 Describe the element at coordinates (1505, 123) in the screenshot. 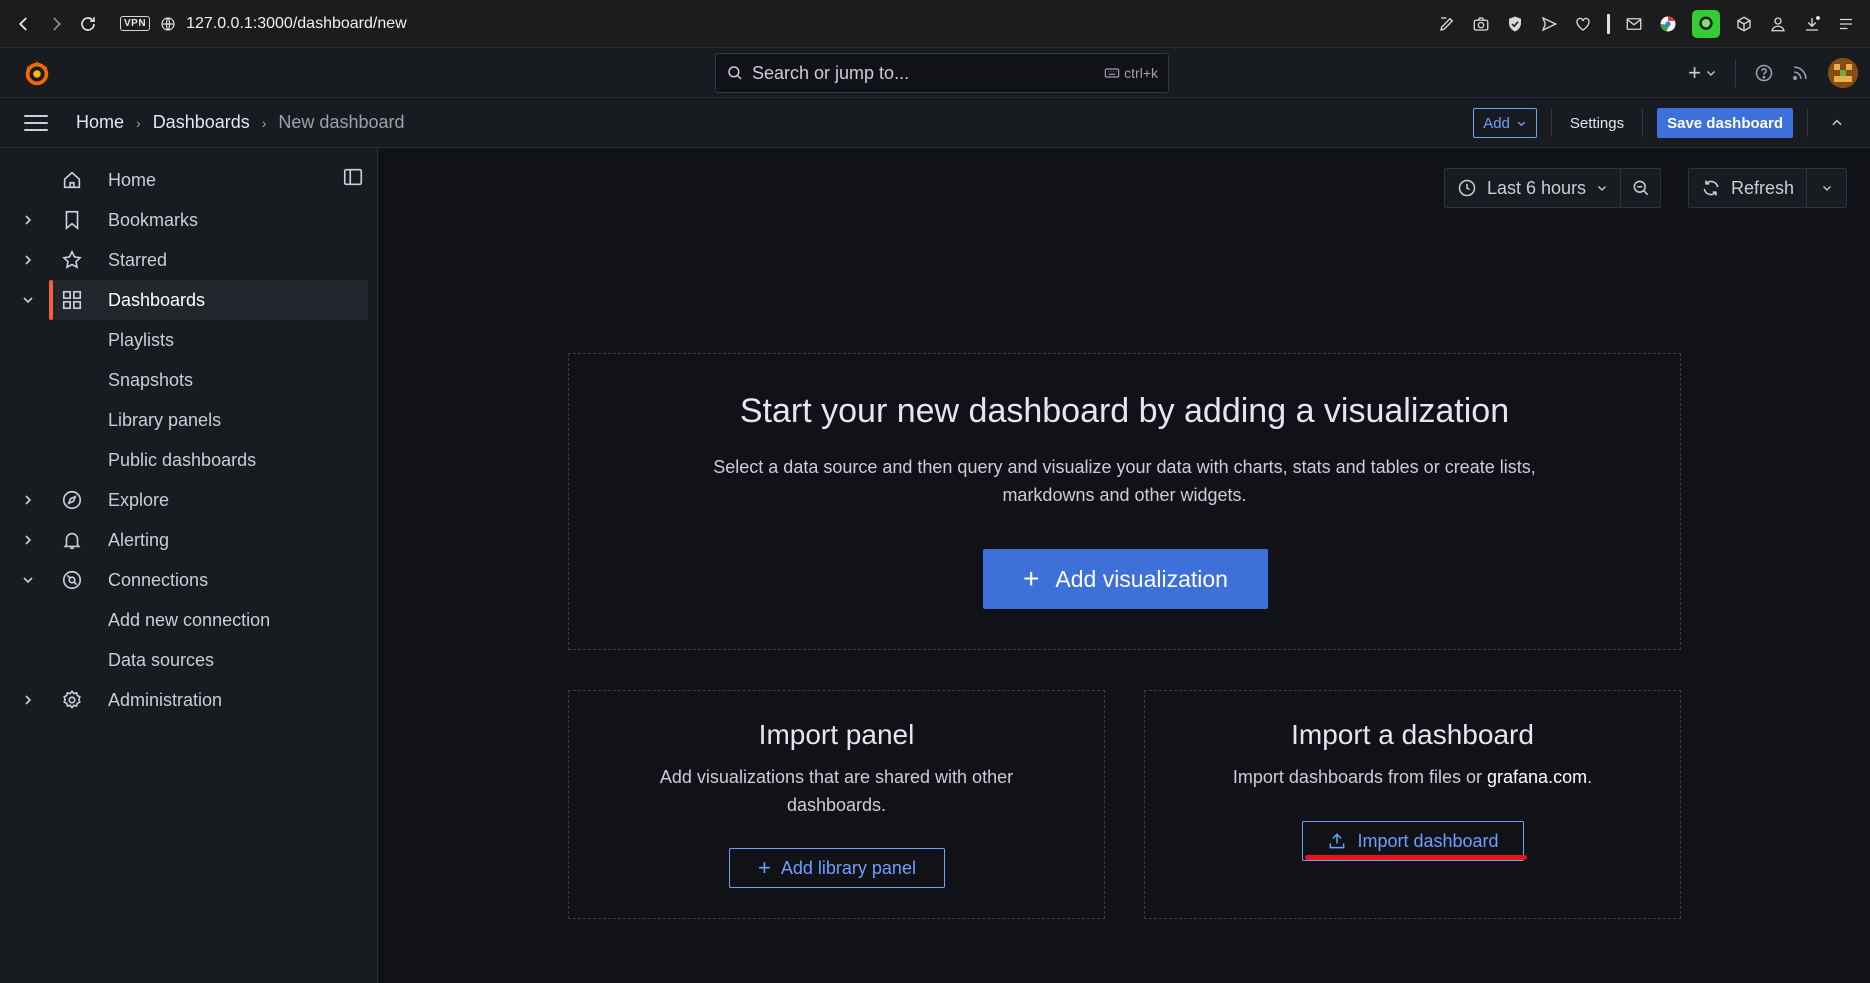

I see `add-button: Add` at that location.